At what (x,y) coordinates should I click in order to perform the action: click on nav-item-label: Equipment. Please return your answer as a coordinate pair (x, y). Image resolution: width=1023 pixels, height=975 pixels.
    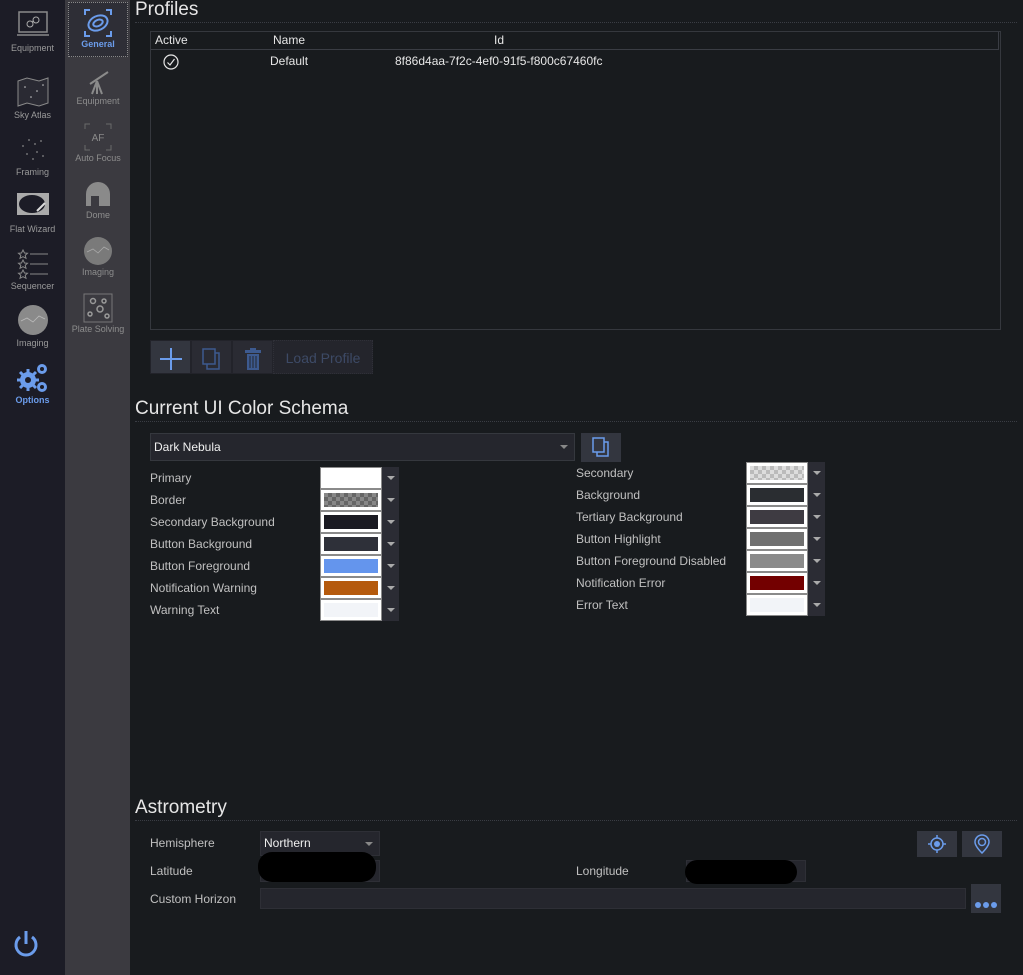
    Looking at the image, I should click on (32, 48).